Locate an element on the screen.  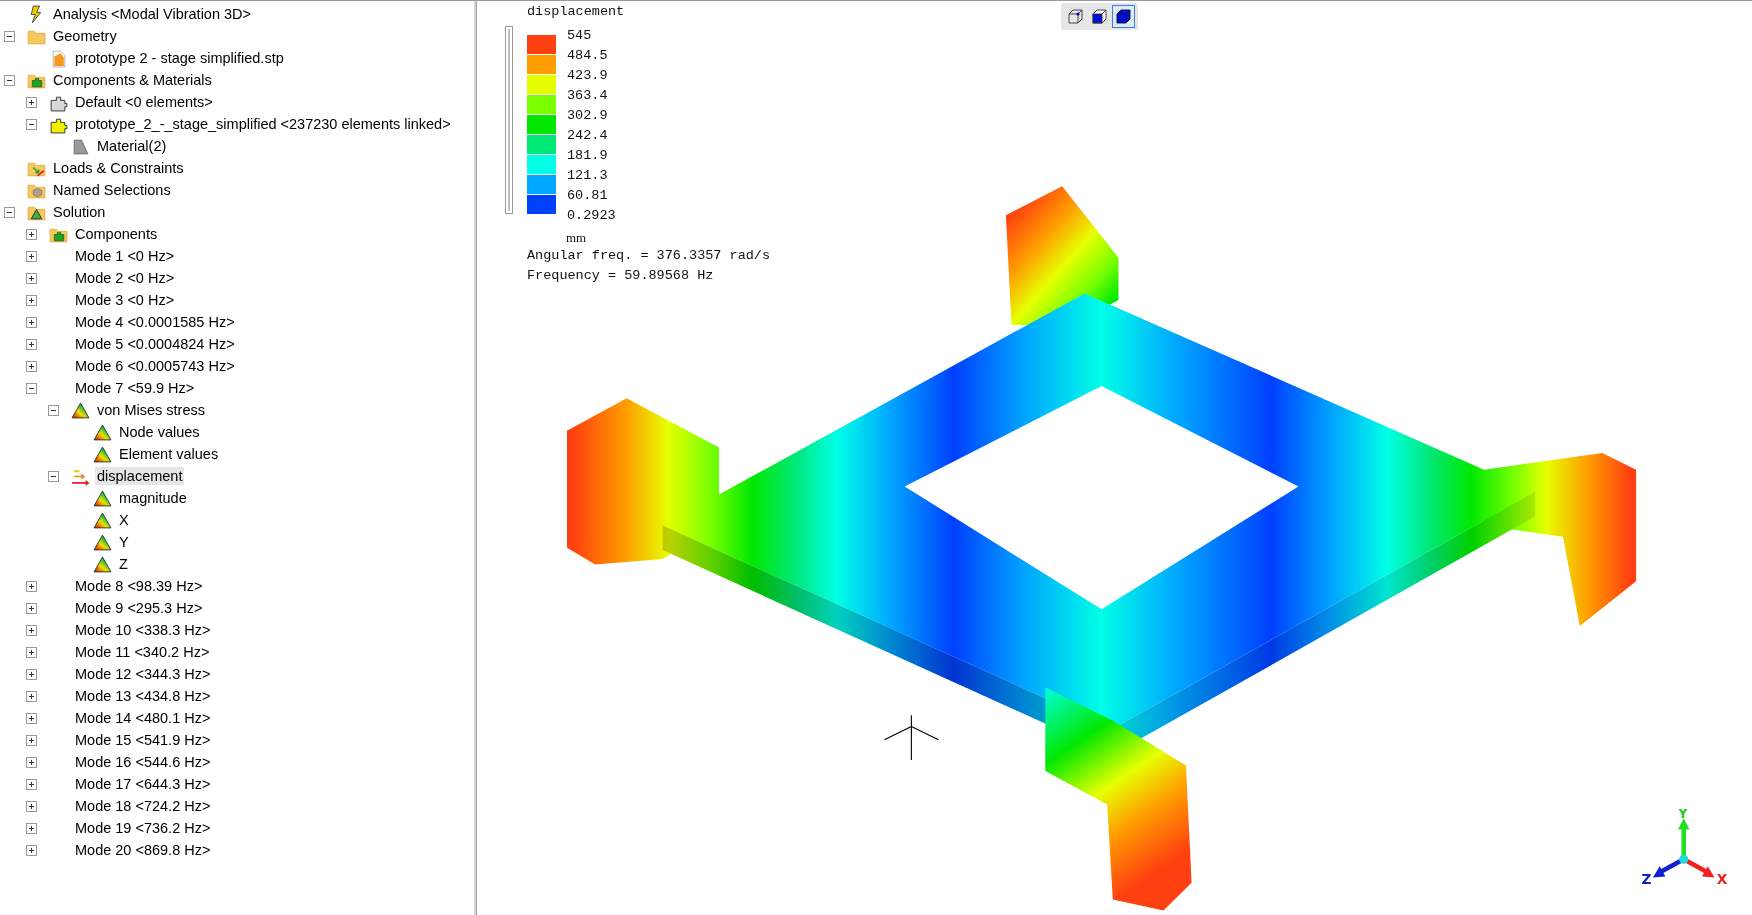
tree-item-label: Element values is located at coordinates (169, 454).